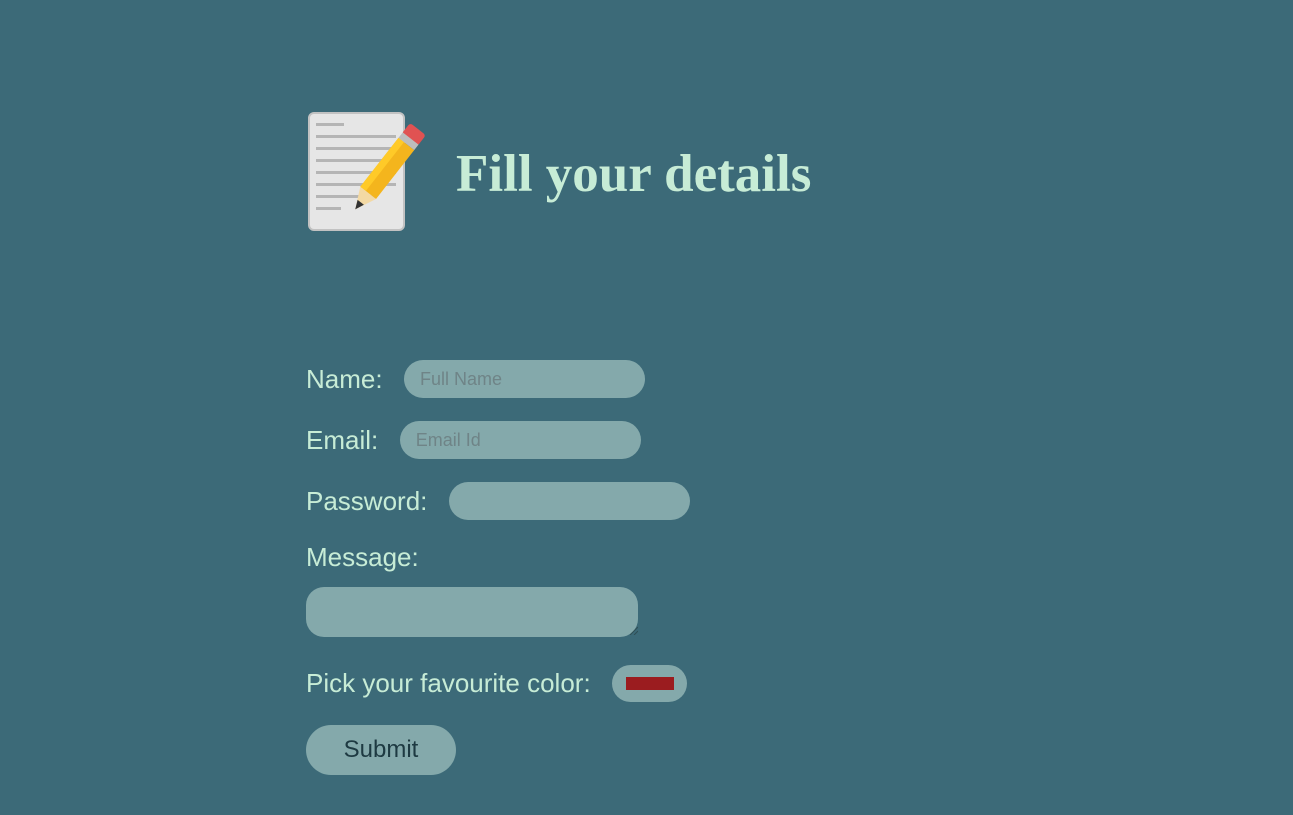 The image size is (1293, 815). What do you see at coordinates (342, 439) in the screenshot?
I see `email-label: Email:` at bounding box center [342, 439].